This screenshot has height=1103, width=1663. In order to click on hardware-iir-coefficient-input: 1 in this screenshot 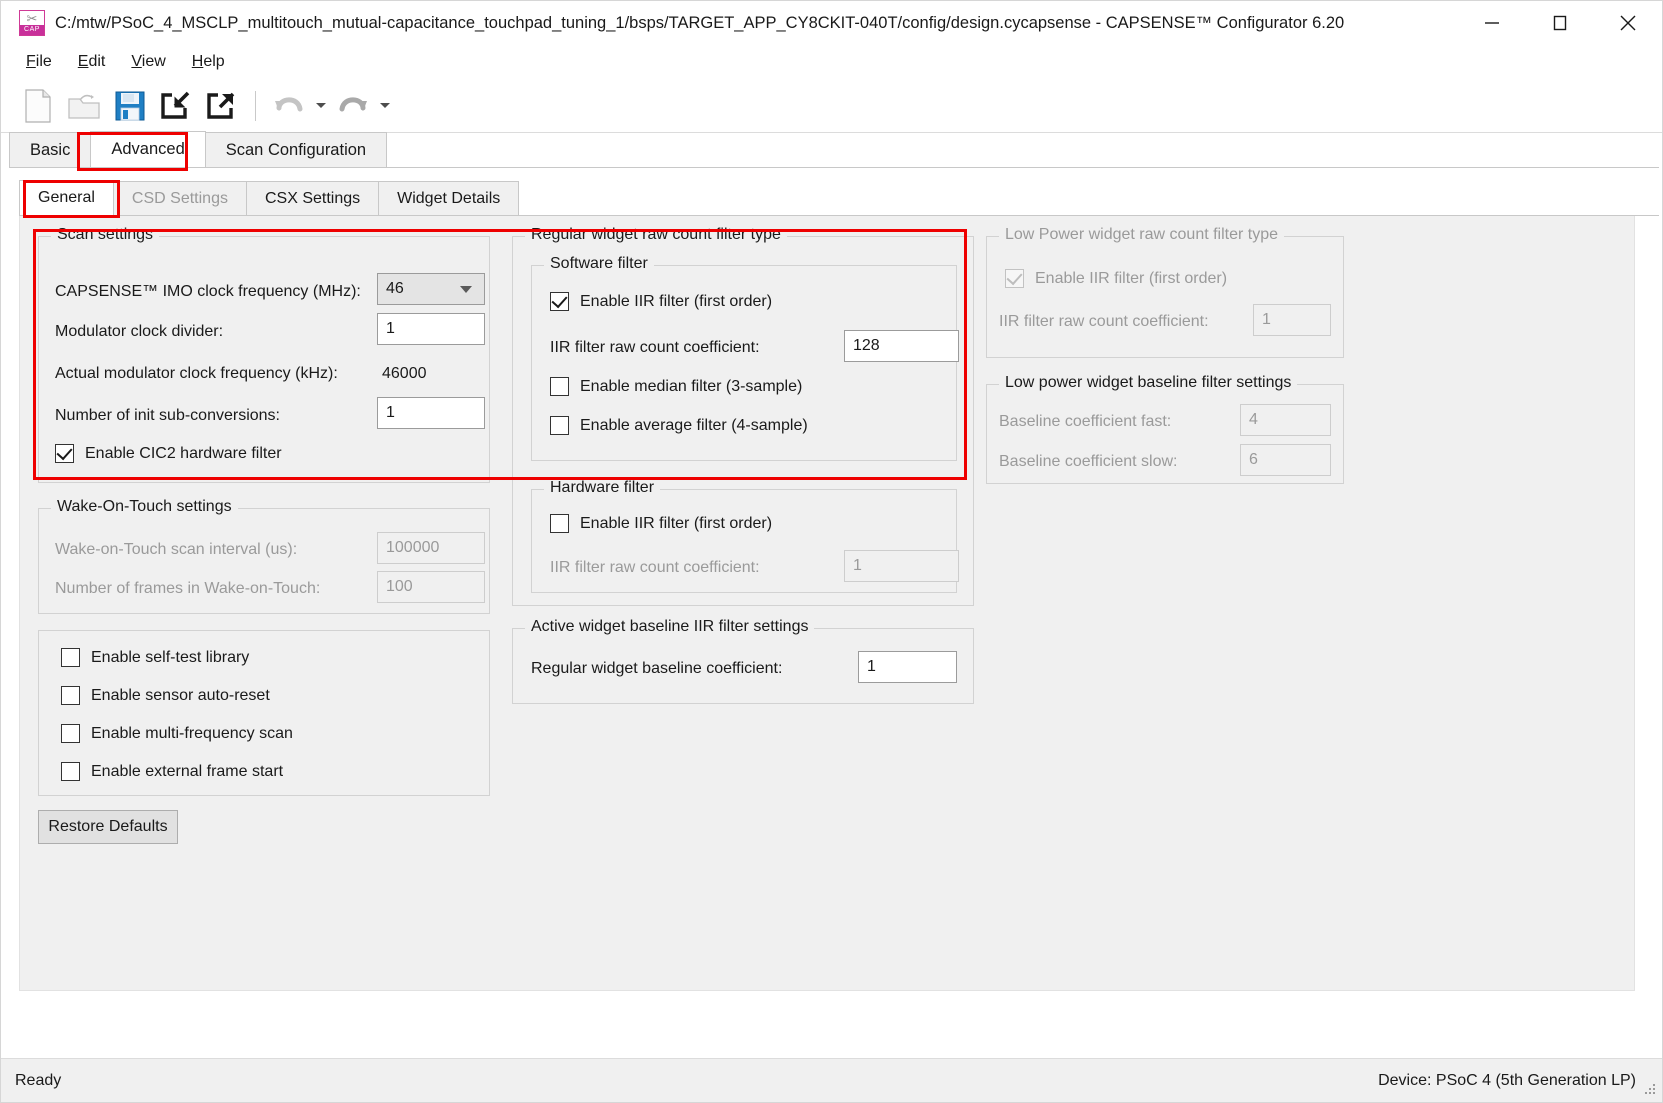, I will do `click(901, 566)`.